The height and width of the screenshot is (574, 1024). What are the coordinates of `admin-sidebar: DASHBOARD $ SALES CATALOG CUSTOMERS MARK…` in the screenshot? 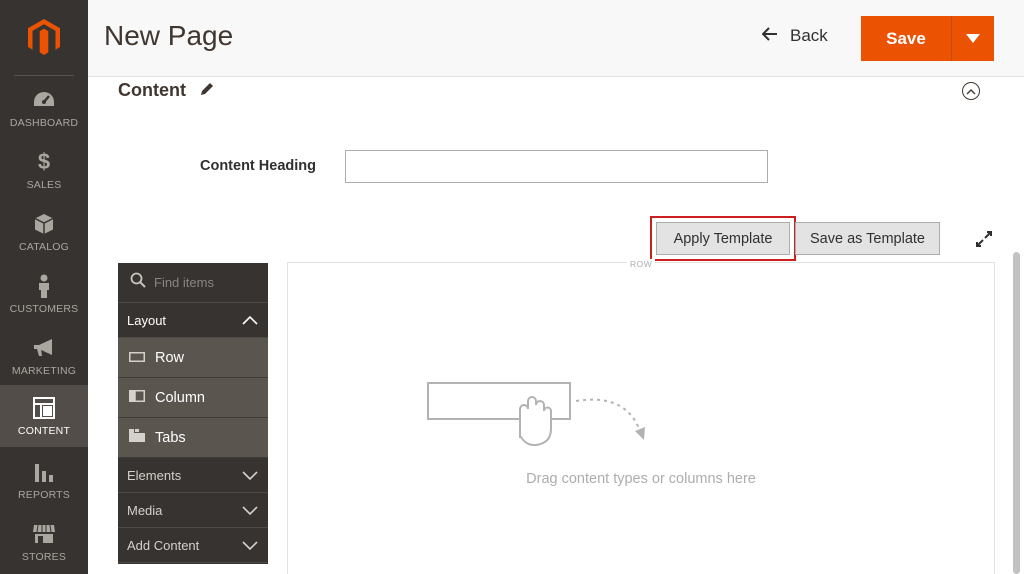 It's located at (44, 287).